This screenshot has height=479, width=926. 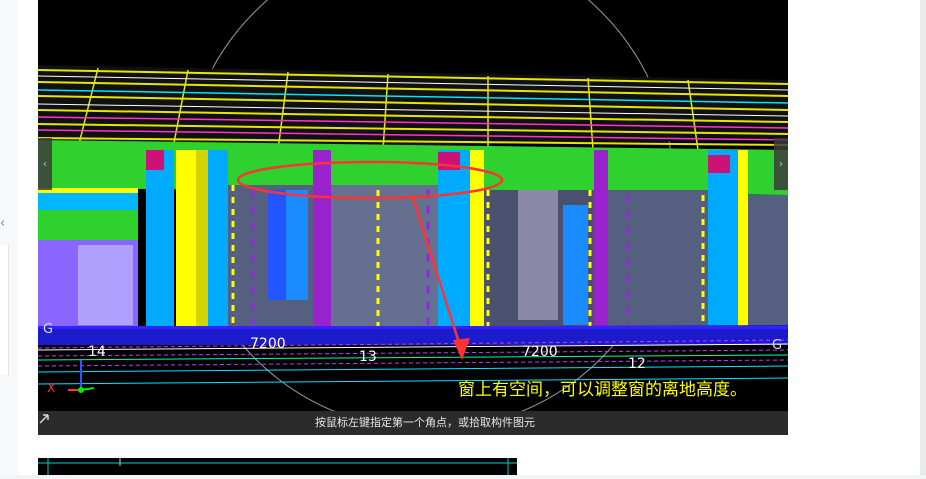 What do you see at coordinates (425, 422) in the screenshot?
I see `status-hint: 按鼠标左键指定第一个角点，或拾取构件图元` at bounding box center [425, 422].